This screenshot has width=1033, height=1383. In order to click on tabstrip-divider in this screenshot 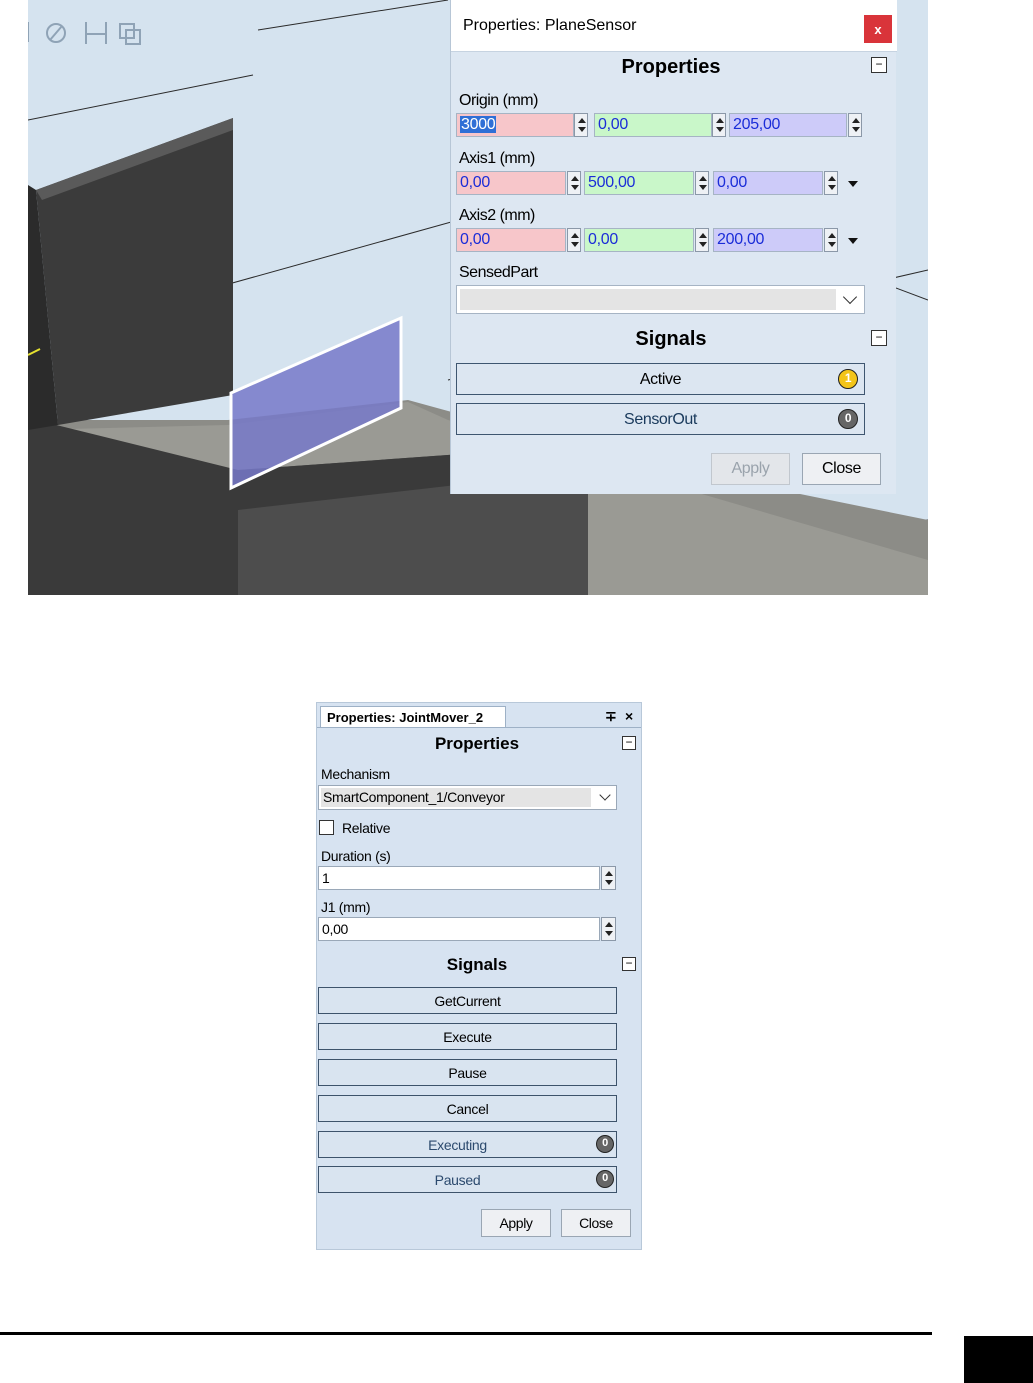, I will do `click(479, 727)`.